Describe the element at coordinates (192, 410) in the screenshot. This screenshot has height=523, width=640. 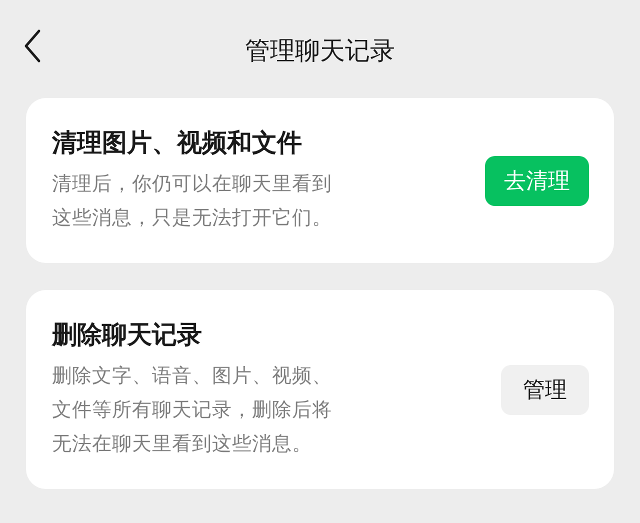
I see `card-description: 删除文字、语音、图片、视频、文件等所有聊天记录，删除后将无法在聊天里看到这些消息。` at that location.